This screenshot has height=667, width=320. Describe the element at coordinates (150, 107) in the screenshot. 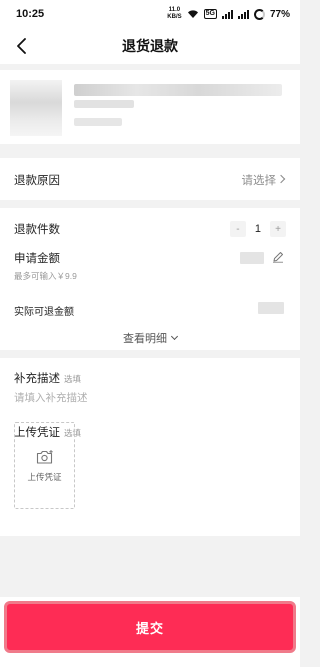

I see `product-card` at that location.